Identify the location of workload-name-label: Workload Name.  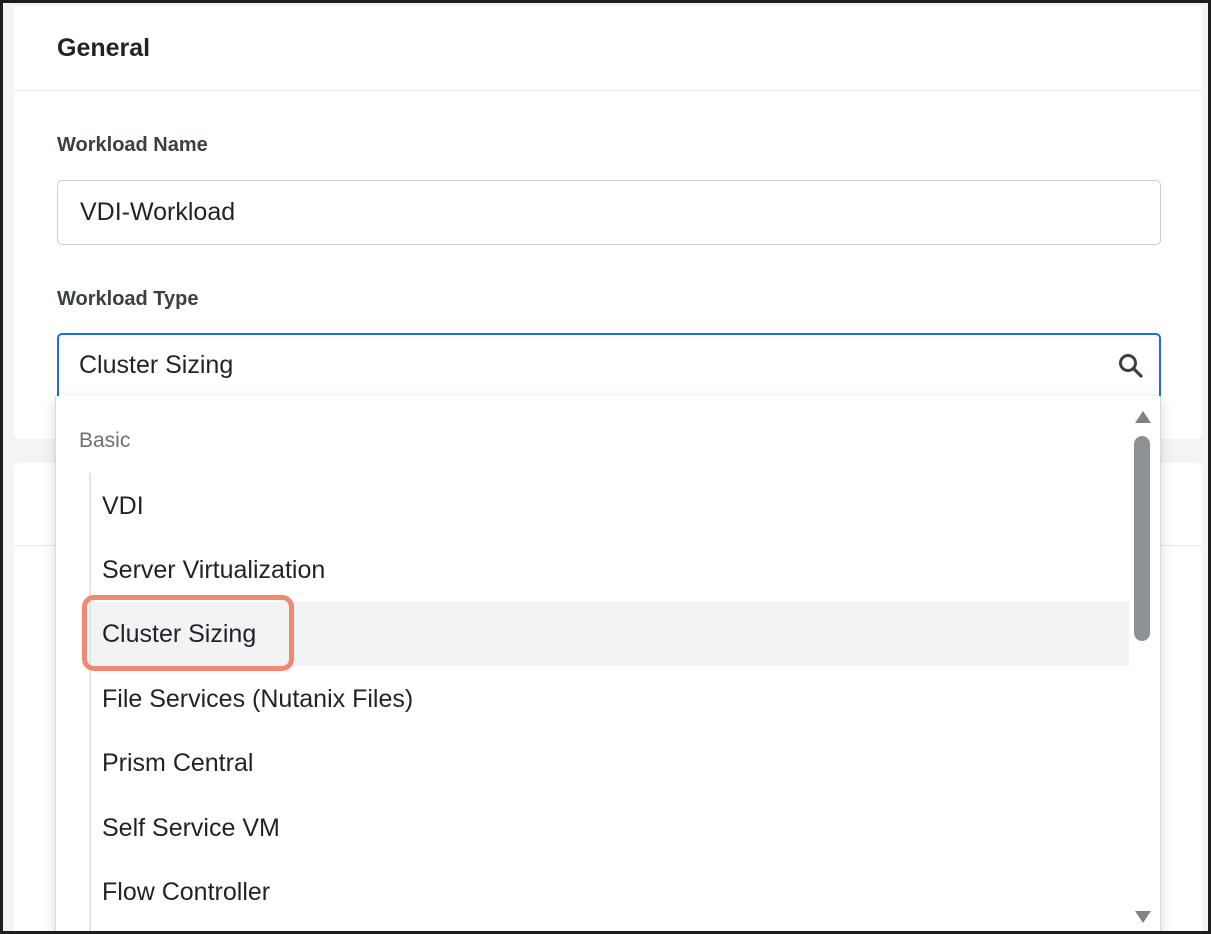
(132, 145).